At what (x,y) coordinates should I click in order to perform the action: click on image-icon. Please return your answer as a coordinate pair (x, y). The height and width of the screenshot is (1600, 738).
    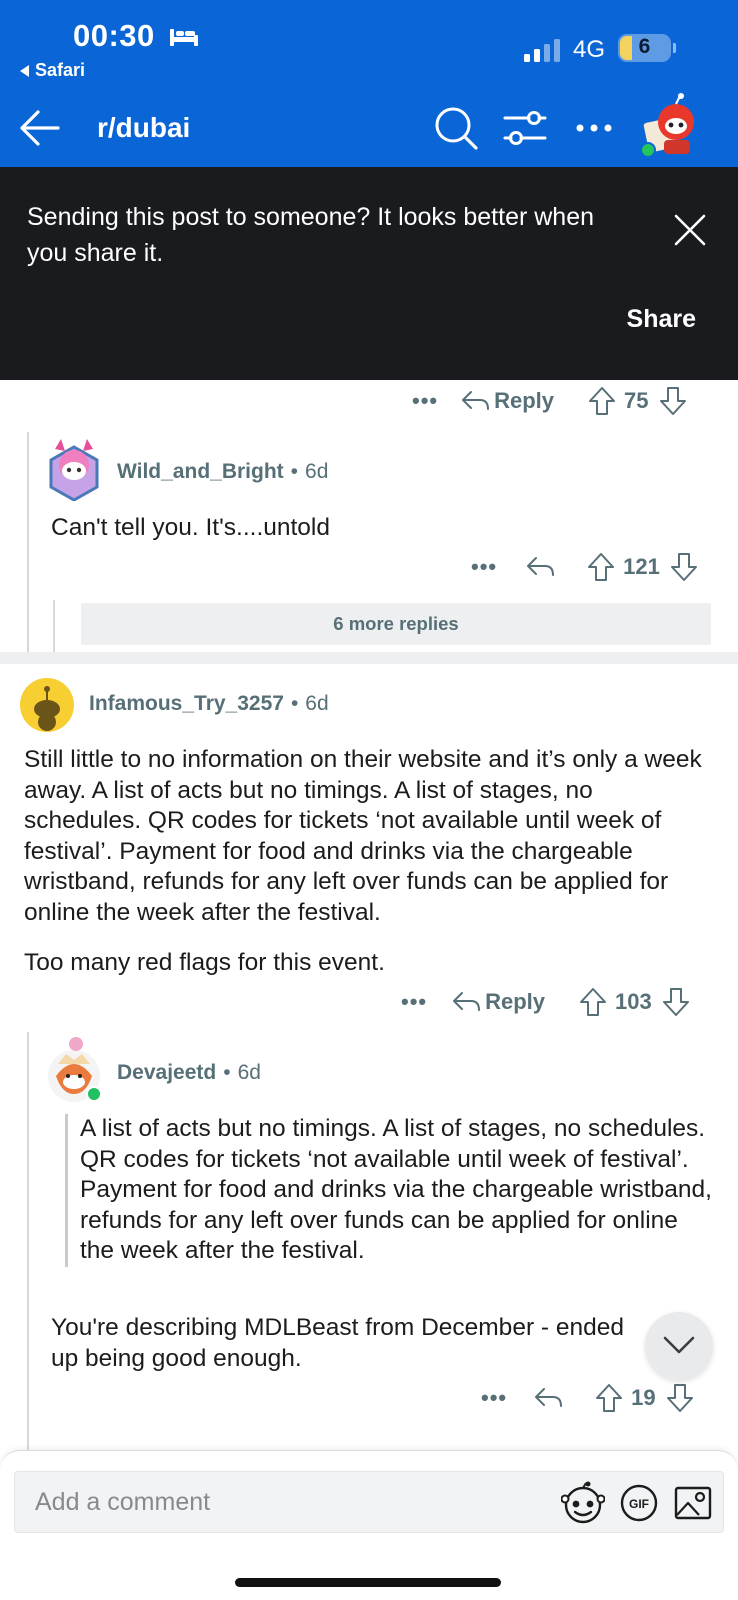
    Looking at the image, I should click on (693, 1503).